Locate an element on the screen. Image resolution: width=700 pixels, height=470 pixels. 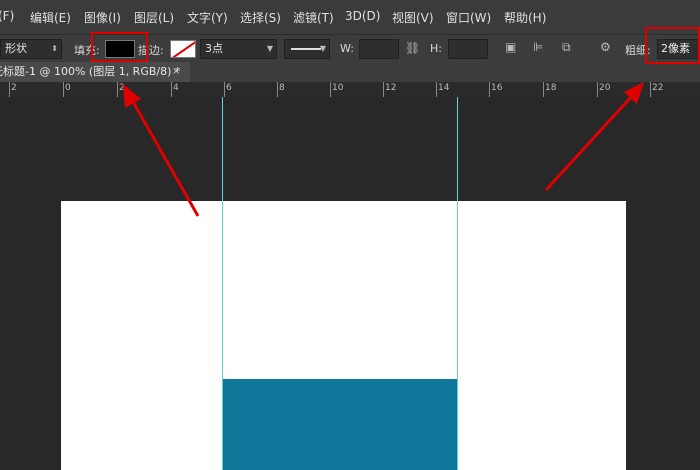
document-tab-title: 无标题-1 @ 100% (图层 1, RGB/8) * is located at coordinates (90, 71).